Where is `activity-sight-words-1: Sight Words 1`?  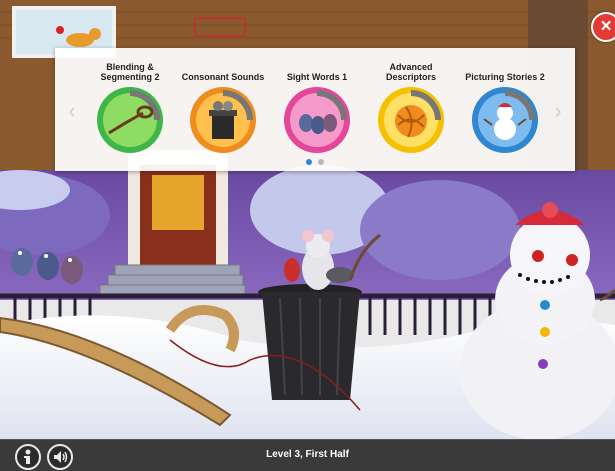 activity-sight-words-1: Sight Words 1 is located at coordinates (317, 104).